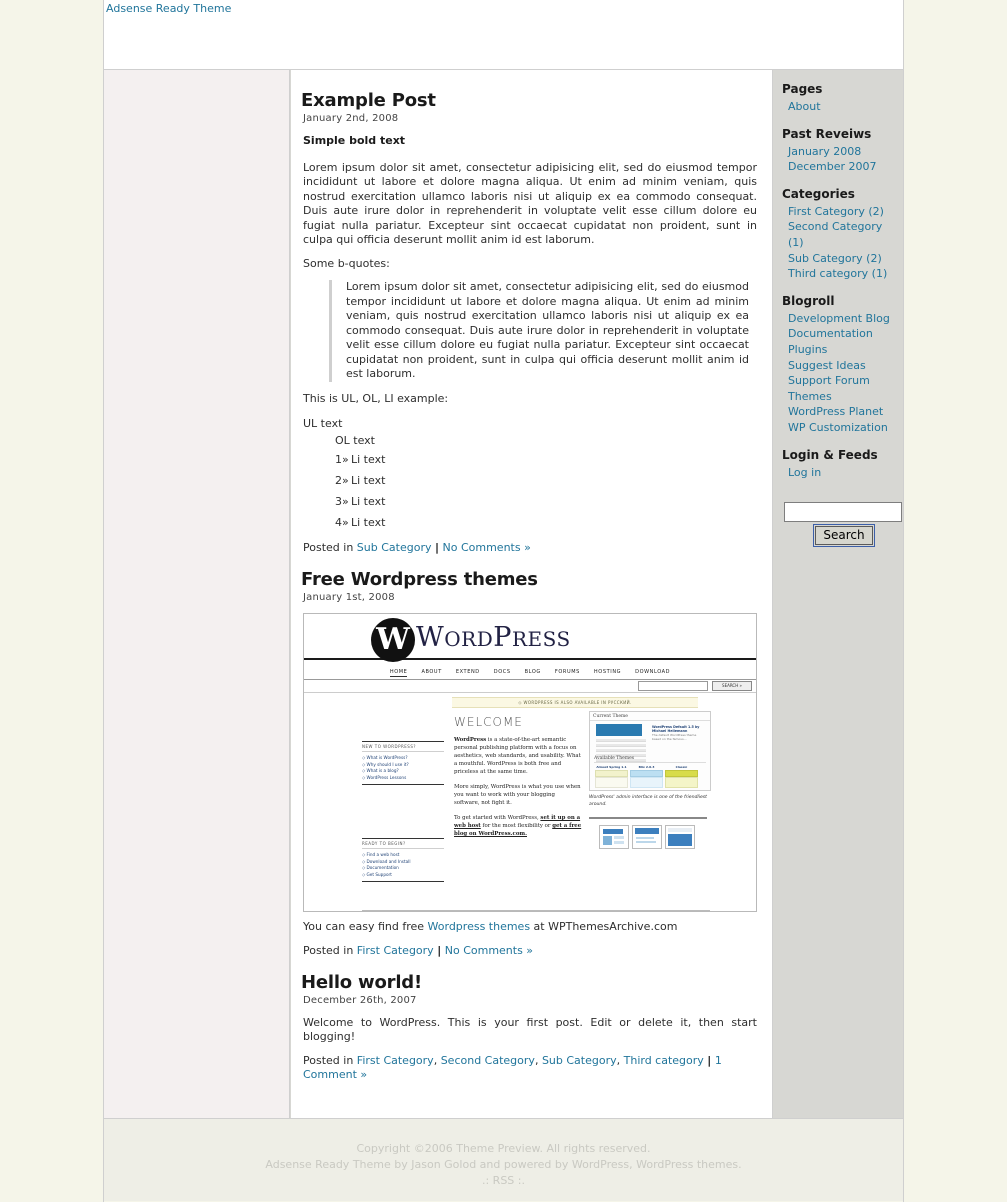 The image size is (1007, 1202). What do you see at coordinates (524, 1164) in the screenshot?
I see `footer-credits-mid: and powered by` at bounding box center [524, 1164].